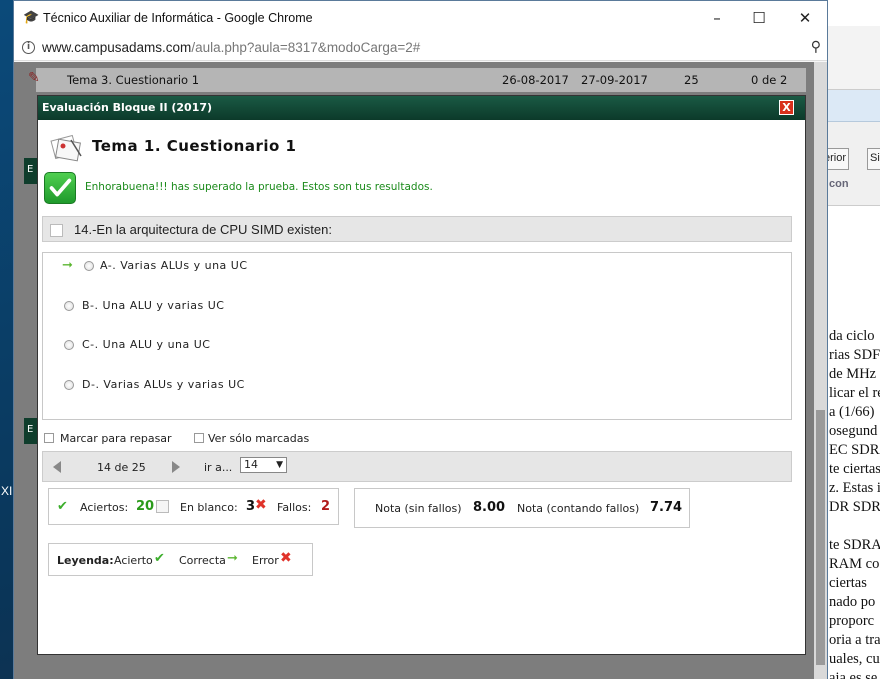 The image size is (880, 679). Describe the element at coordinates (489, 507) in the screenshot. I see `grade-no-fail-value: 8.00` at that location.